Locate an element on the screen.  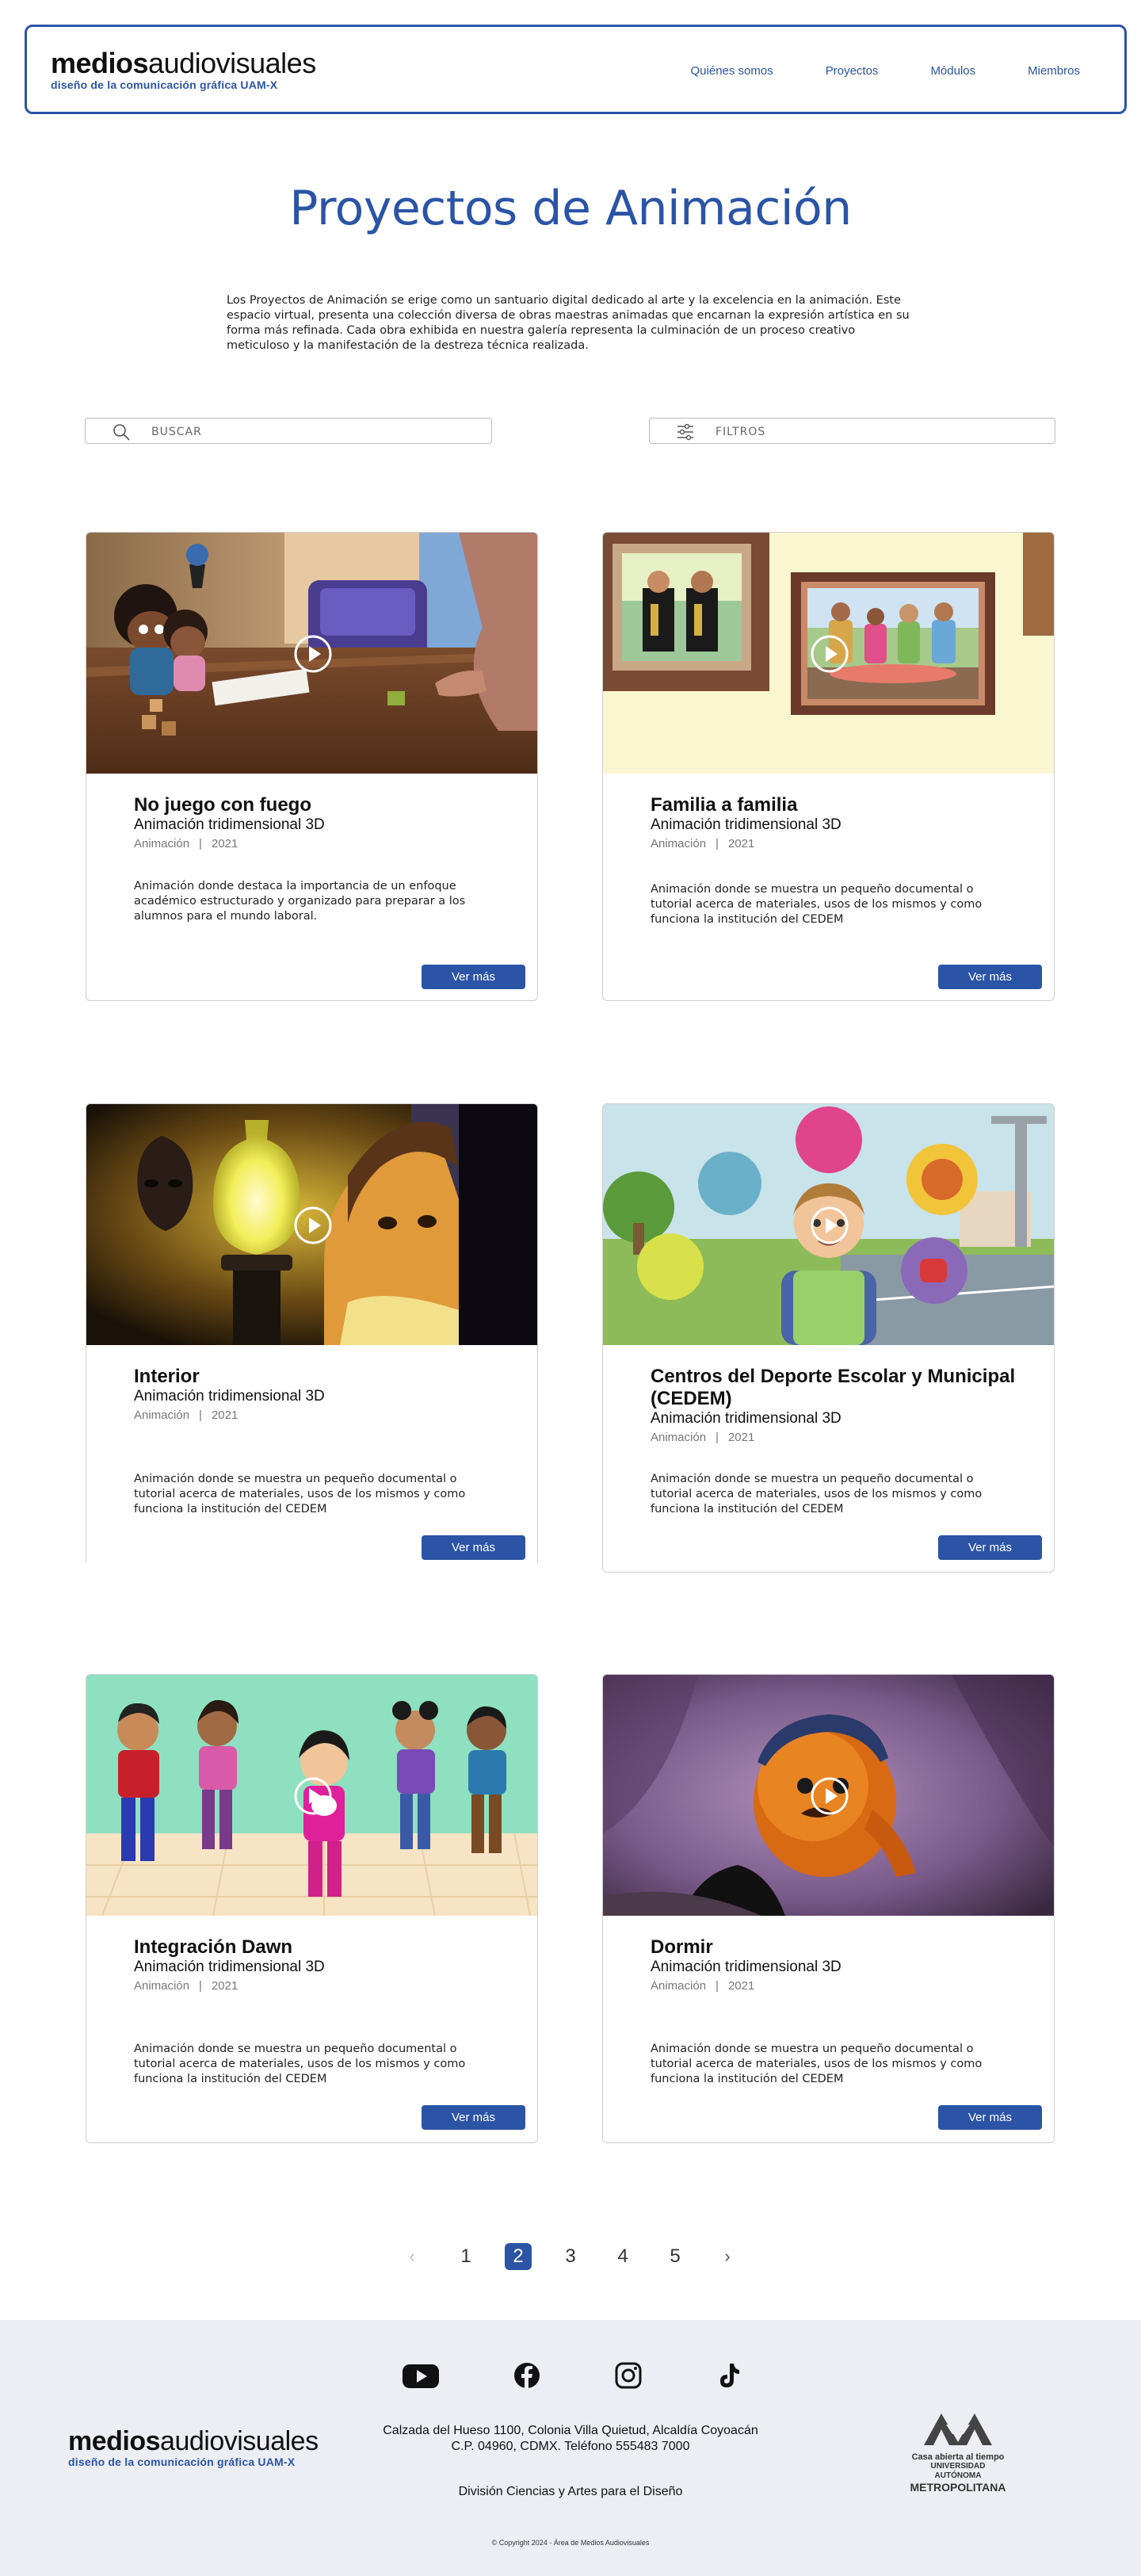
pagination-page: 3 is located at coordinates (570, 2256).